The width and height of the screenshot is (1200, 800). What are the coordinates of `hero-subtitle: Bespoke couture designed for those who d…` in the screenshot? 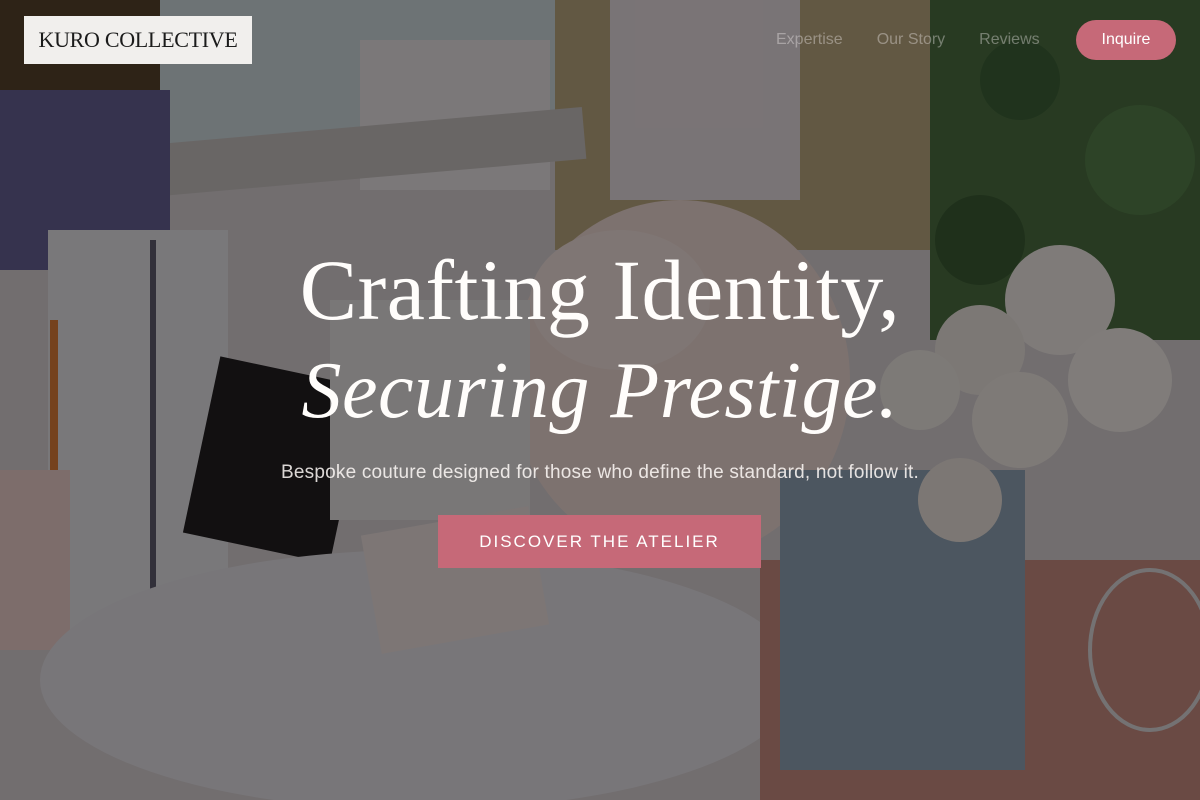 It's located at (600, 472).